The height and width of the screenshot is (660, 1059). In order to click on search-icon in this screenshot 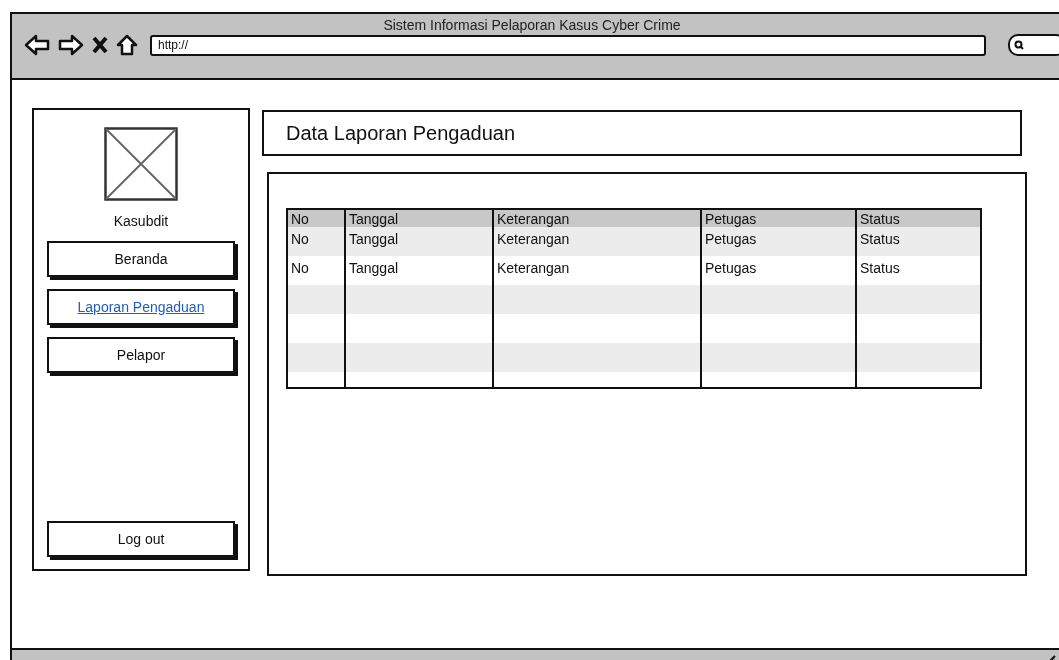, I will do `click(1019, 45)`.